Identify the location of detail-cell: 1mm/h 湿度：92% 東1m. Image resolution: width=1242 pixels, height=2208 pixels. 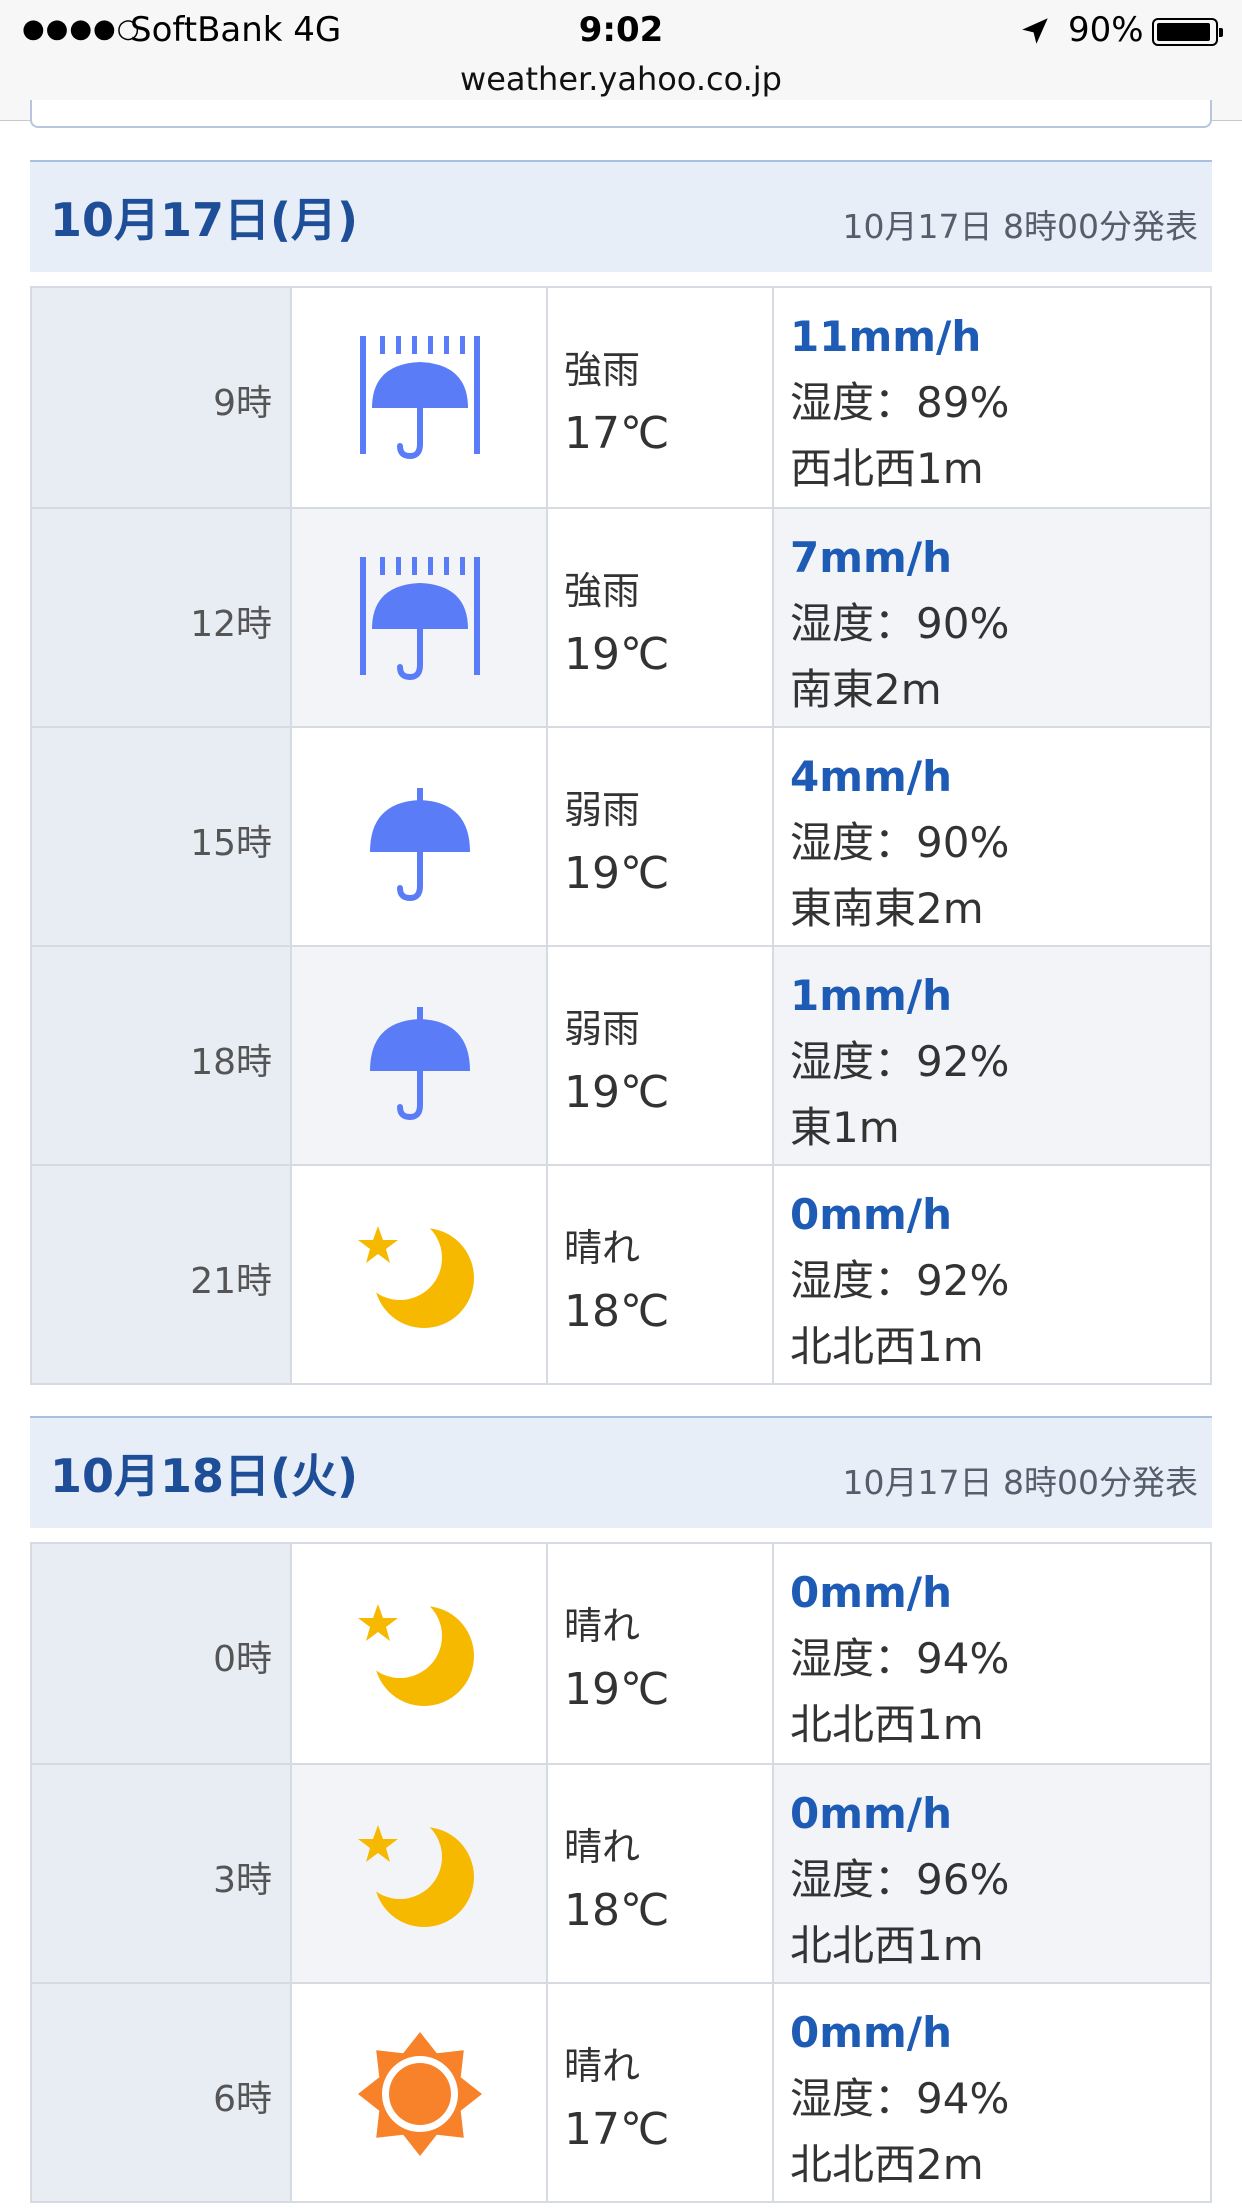
(992, 1055).